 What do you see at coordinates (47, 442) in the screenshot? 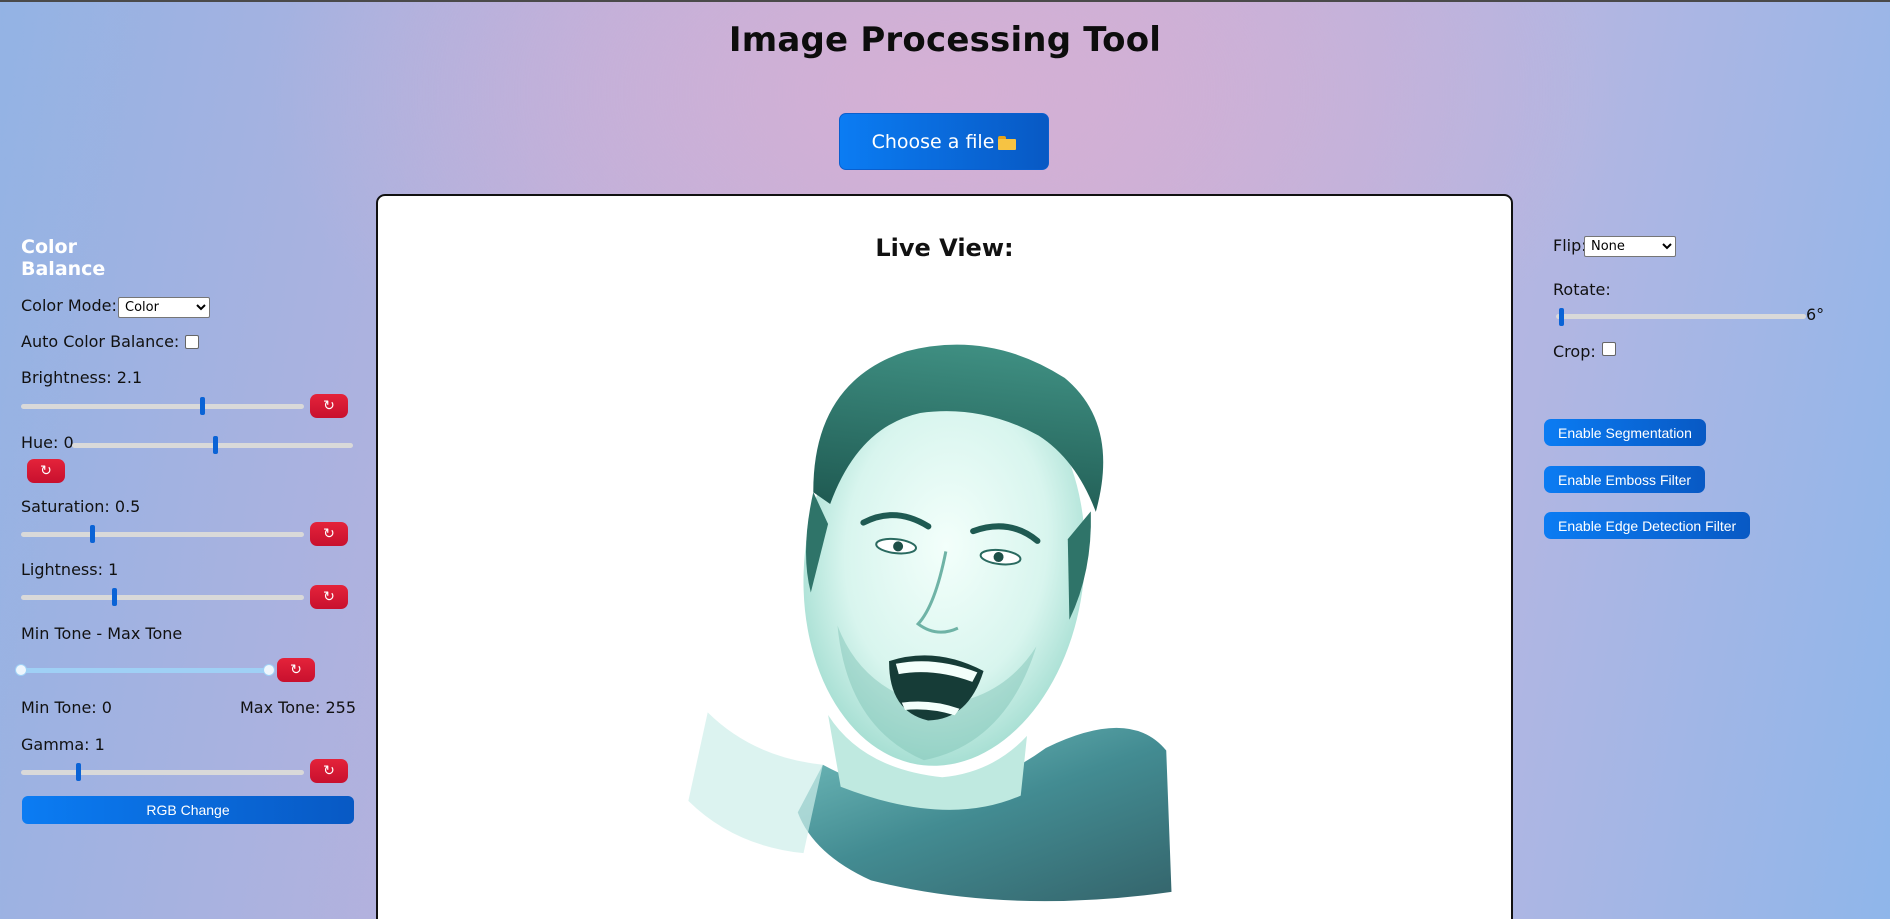
I see `hue-label: Hue: 0` at bounding box center [47, 442].